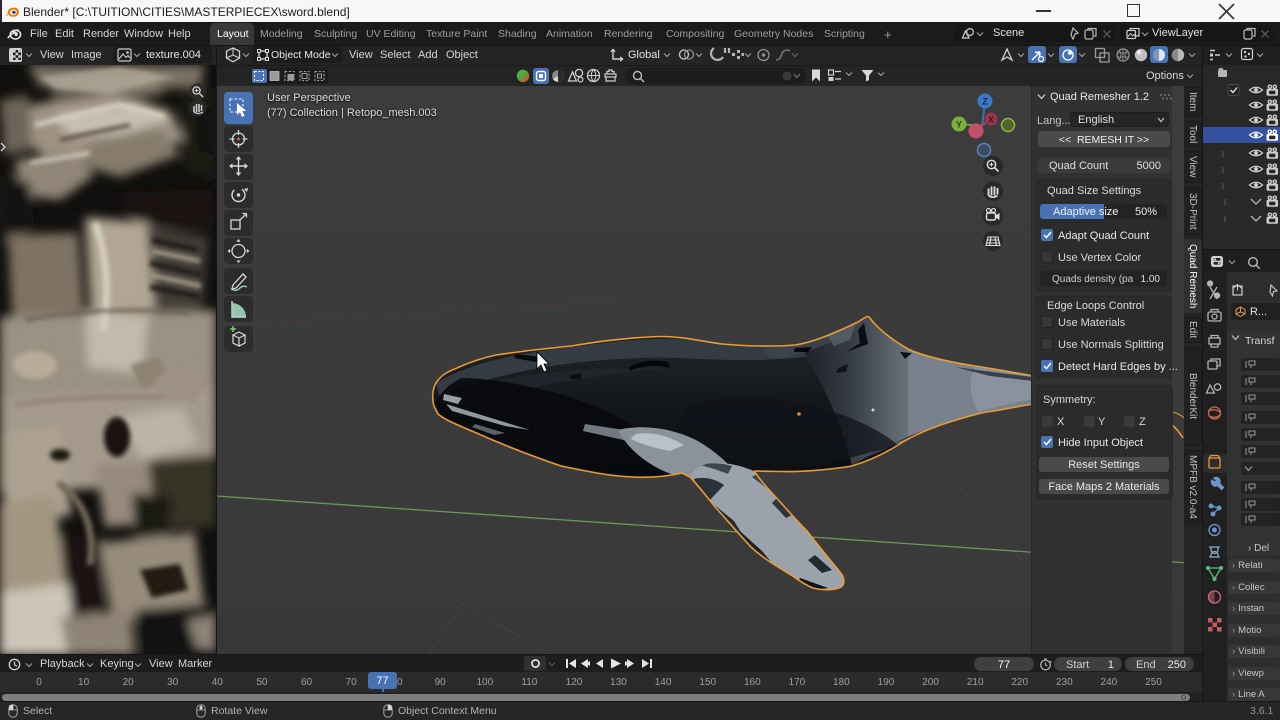  What do you see at coordinates (959, 125) in the screenshot?
I see `svg-text: Y` at bounding box center [959, 125].